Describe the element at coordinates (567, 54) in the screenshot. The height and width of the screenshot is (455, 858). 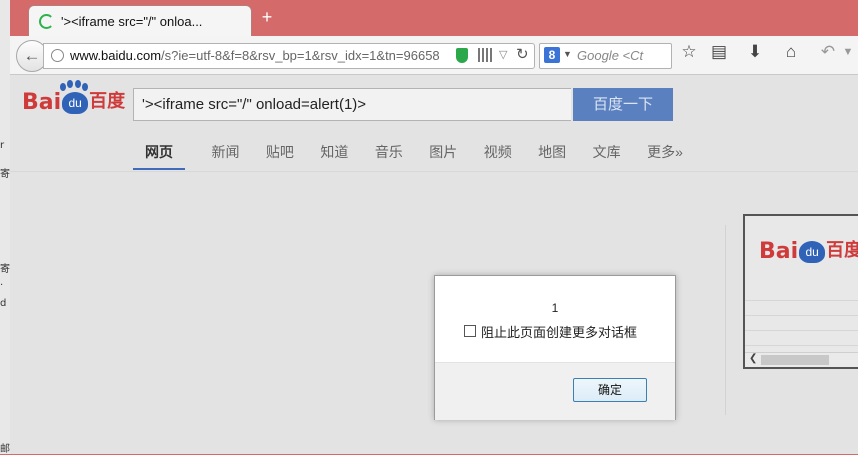
I see `search-engine-dropdown-icon: ▼` at that location.